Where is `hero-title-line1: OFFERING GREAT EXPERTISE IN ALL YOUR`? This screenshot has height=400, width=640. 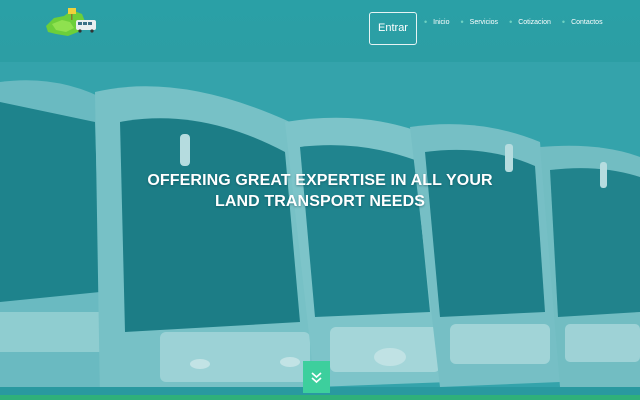
hero-title-line1: OFFERING GREAT EXPERTISE IN ALL YOUR is located at coordinates (320, 180).